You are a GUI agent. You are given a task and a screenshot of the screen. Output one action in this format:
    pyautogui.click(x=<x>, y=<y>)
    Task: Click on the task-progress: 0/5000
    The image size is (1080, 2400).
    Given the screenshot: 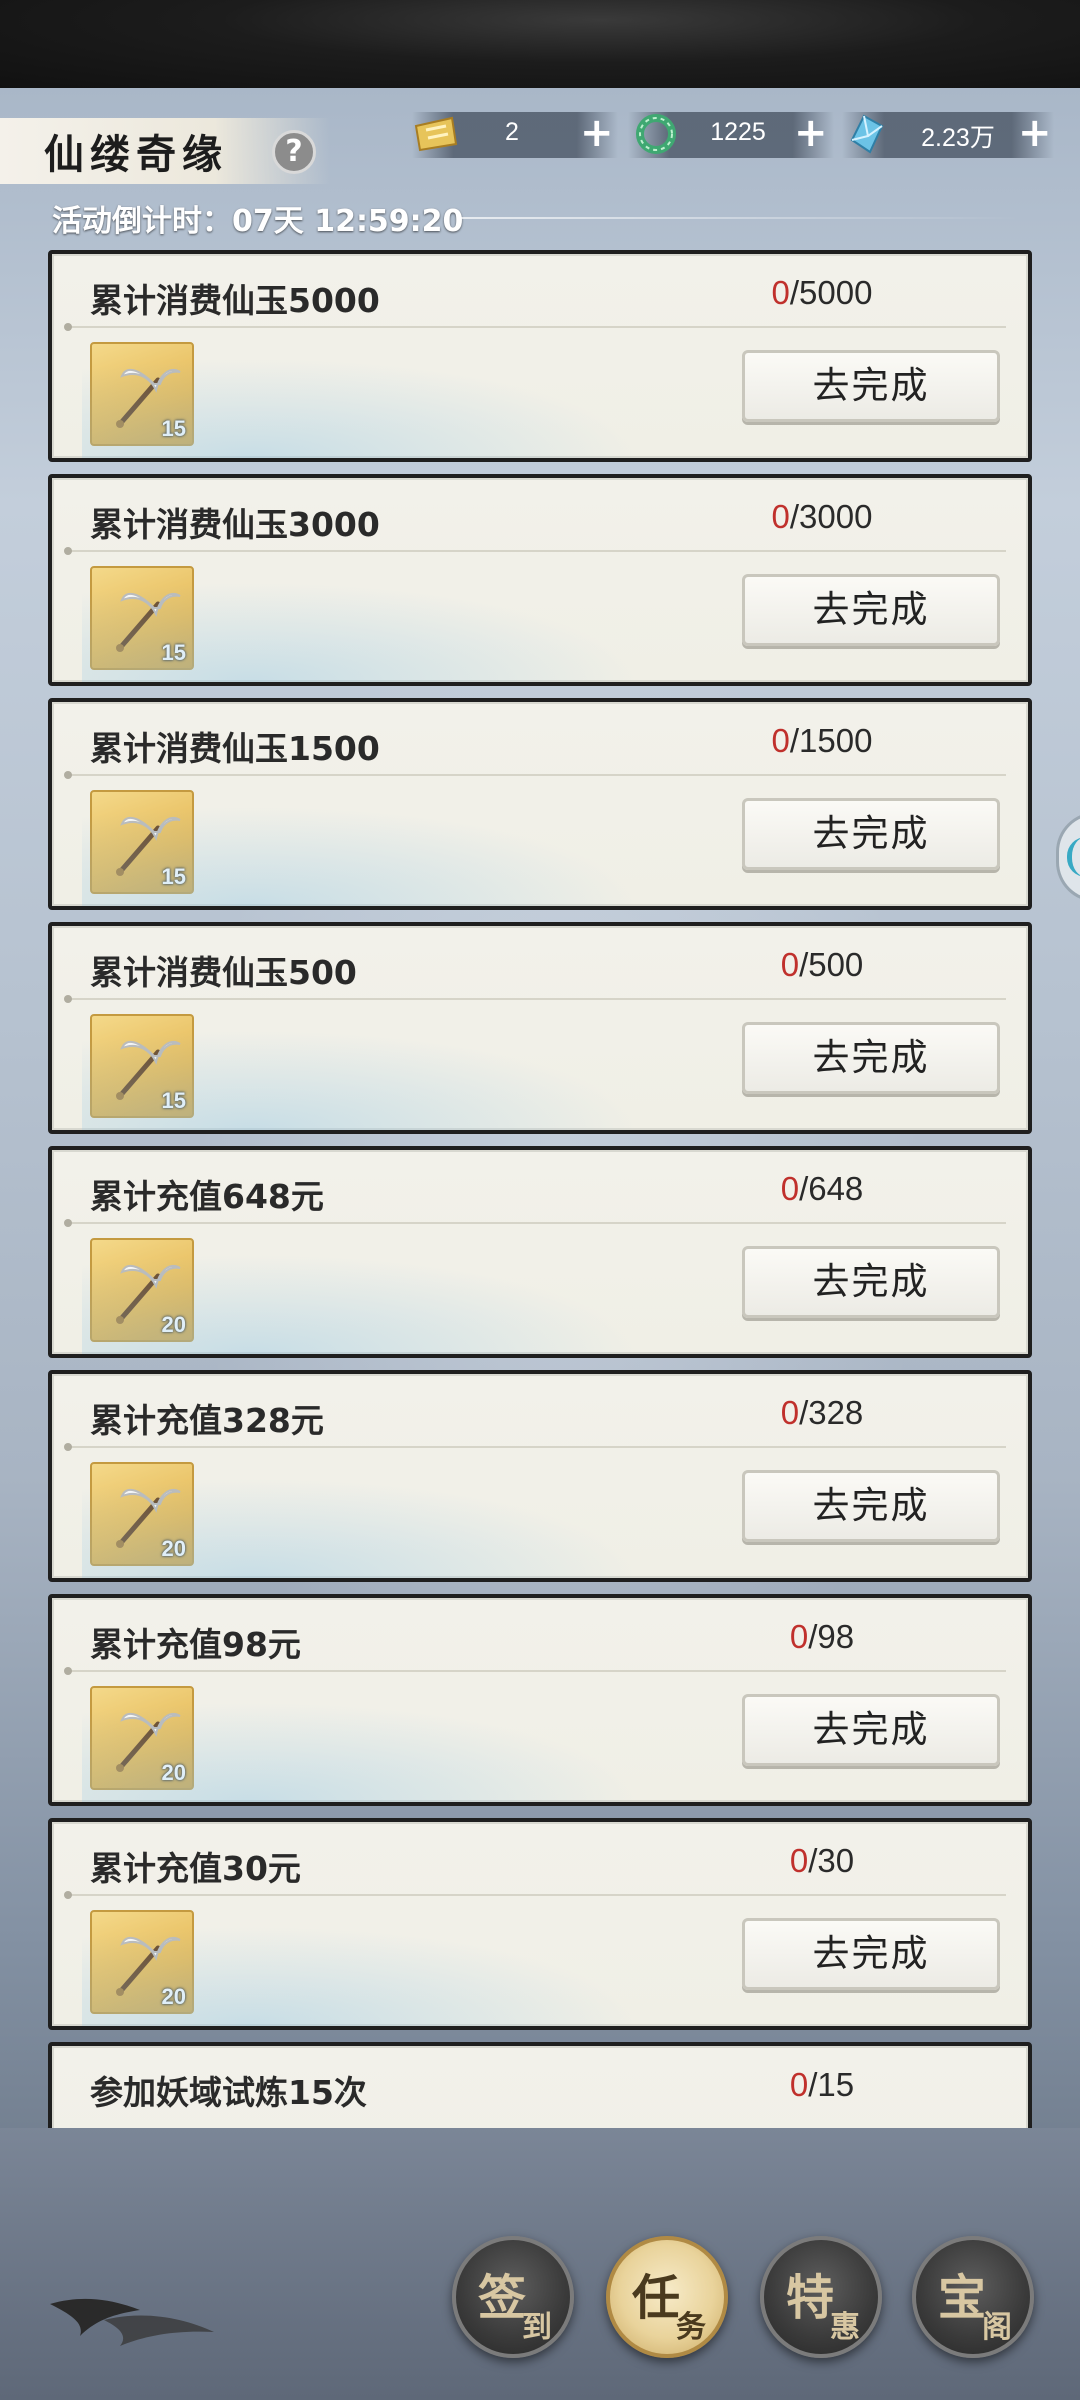 What is the action you would take?
    pyautogui.click(x=822, y=293)
    